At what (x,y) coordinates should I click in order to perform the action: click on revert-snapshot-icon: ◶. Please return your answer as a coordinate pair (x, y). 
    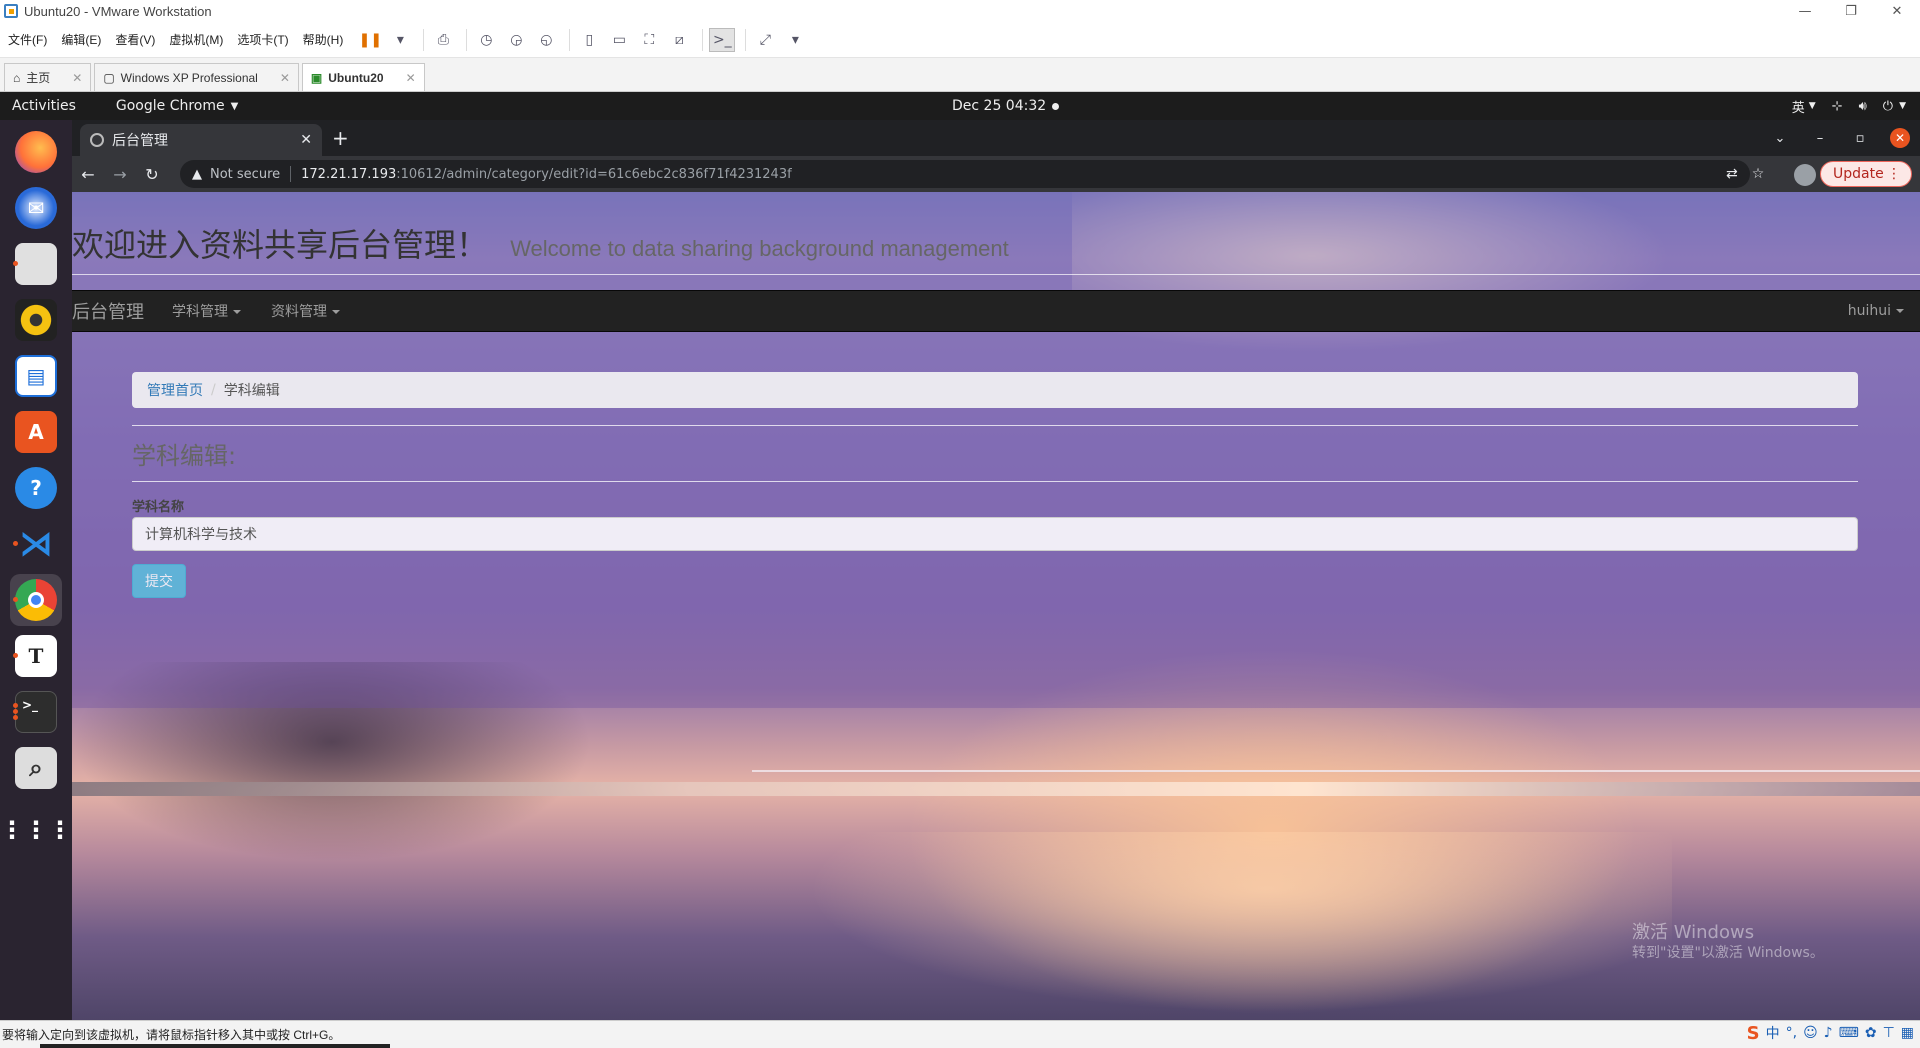
    Looking at the image, I should click on (516, 40).